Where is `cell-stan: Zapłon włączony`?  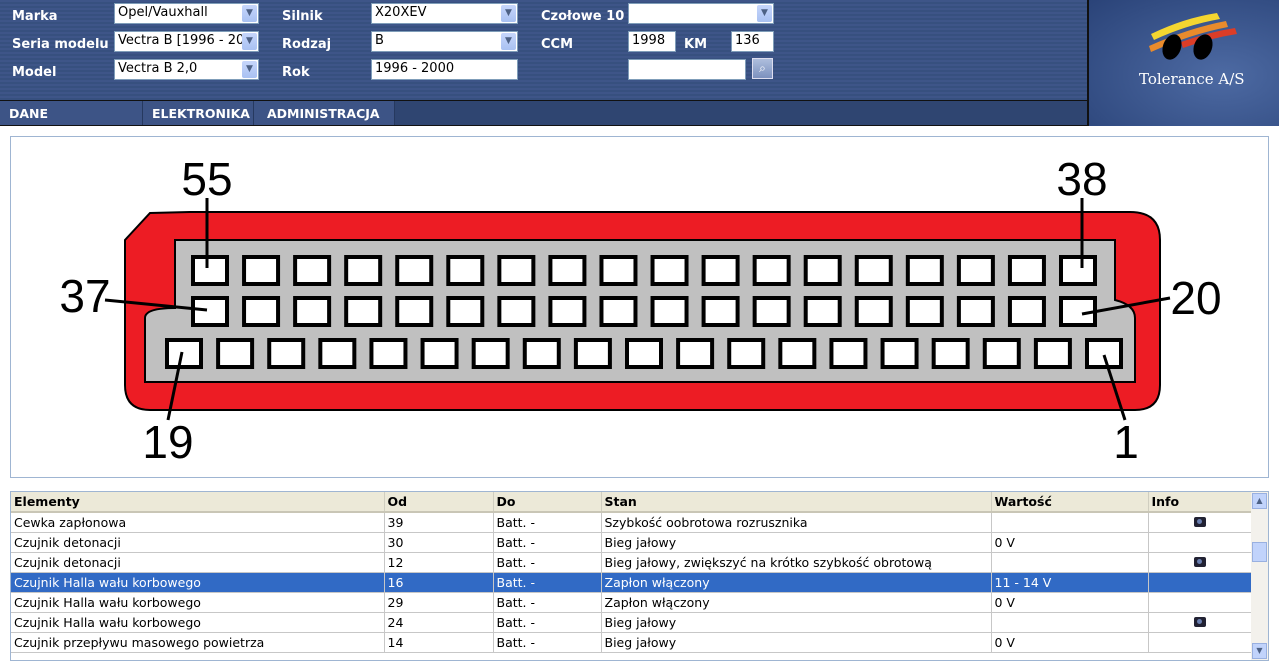
cell-stan: Zapłon włączony is located at coordinates (796, 602).